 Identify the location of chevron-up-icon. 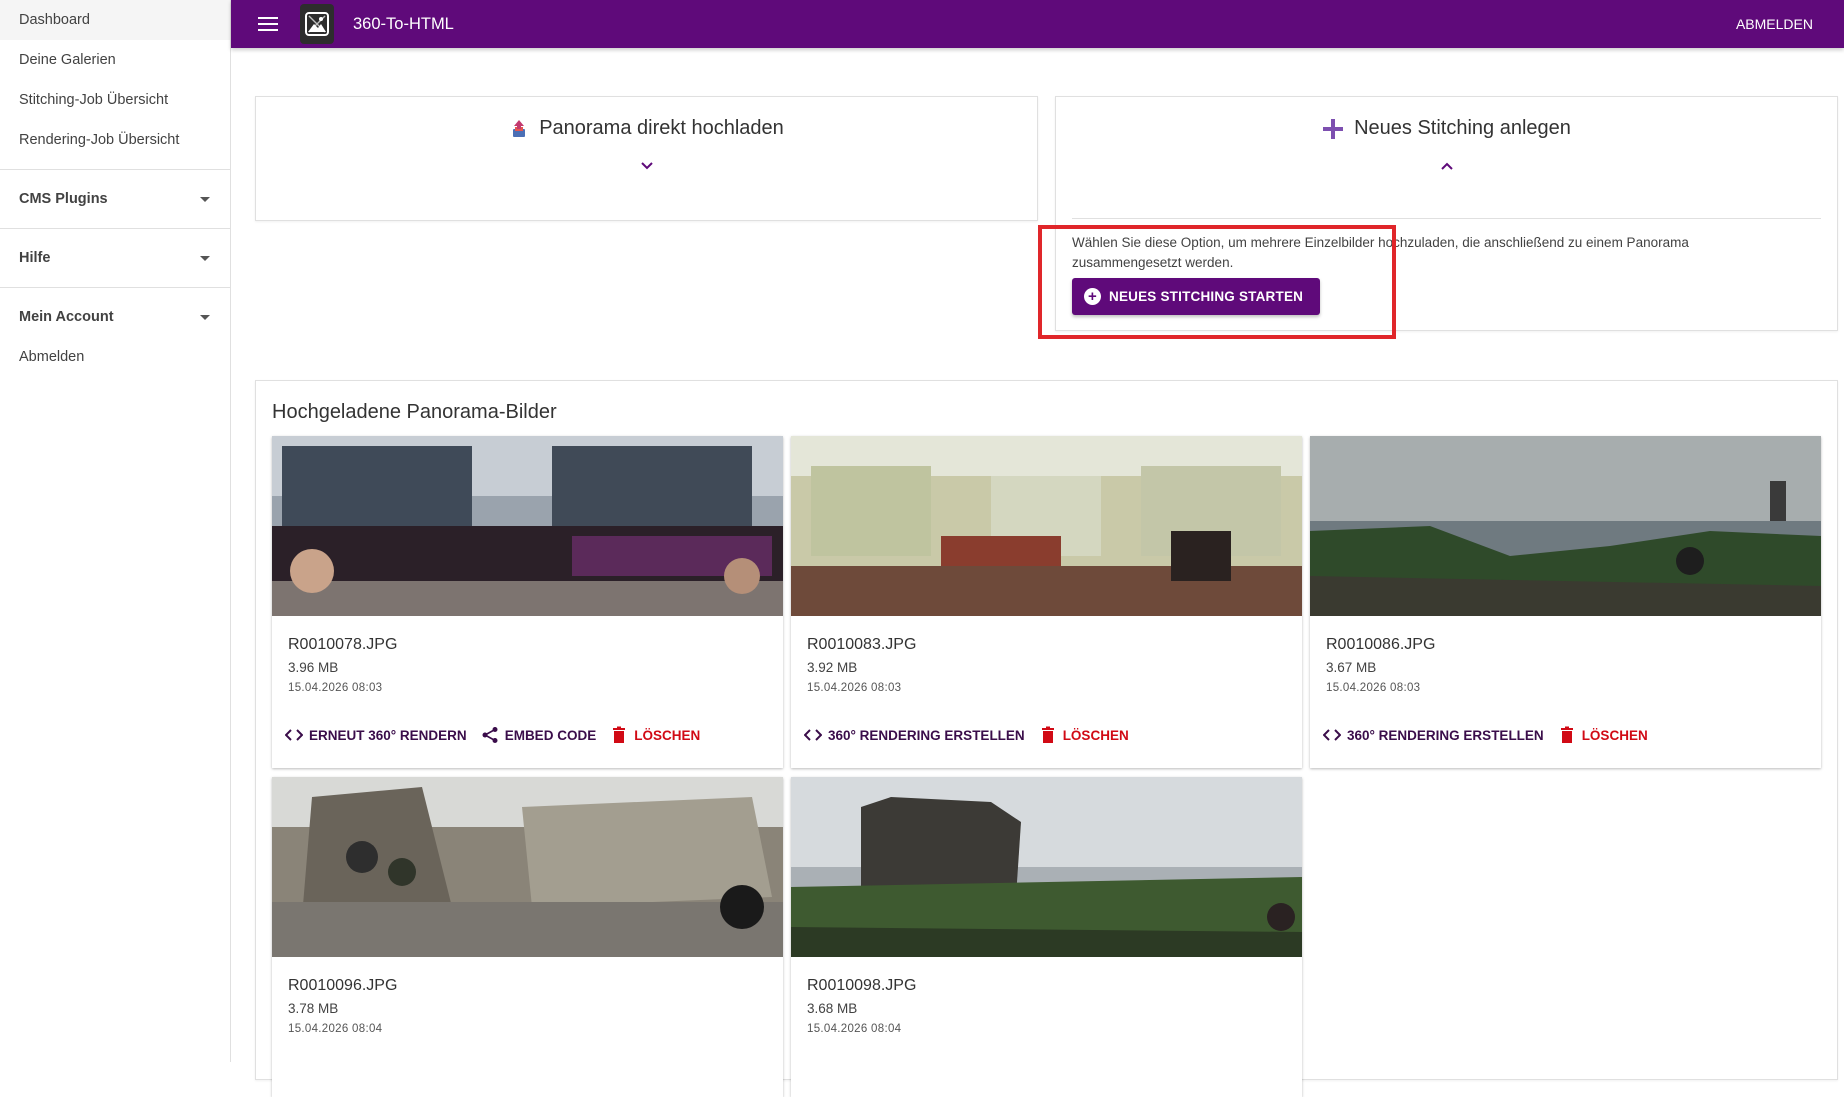
(1446, 166).